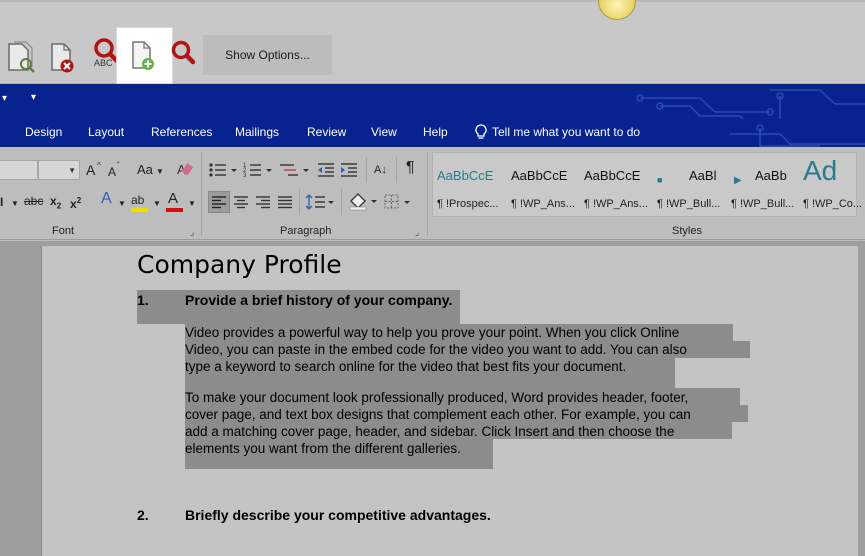 This screenshot has width=865, height=556. I want to click on justify-icon, so click(285, 202).